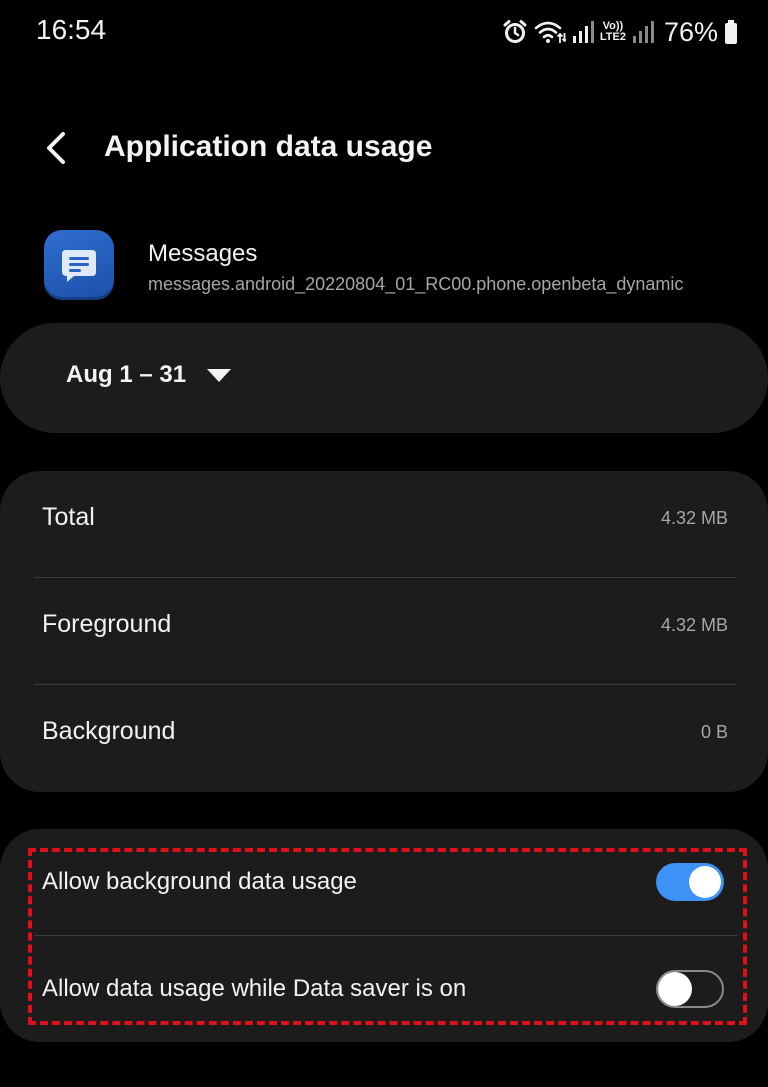  What do you see at coordinates (714, 732) in the screenshot?
I see `usage-value: 0 B` at bounding box center [714, 732].